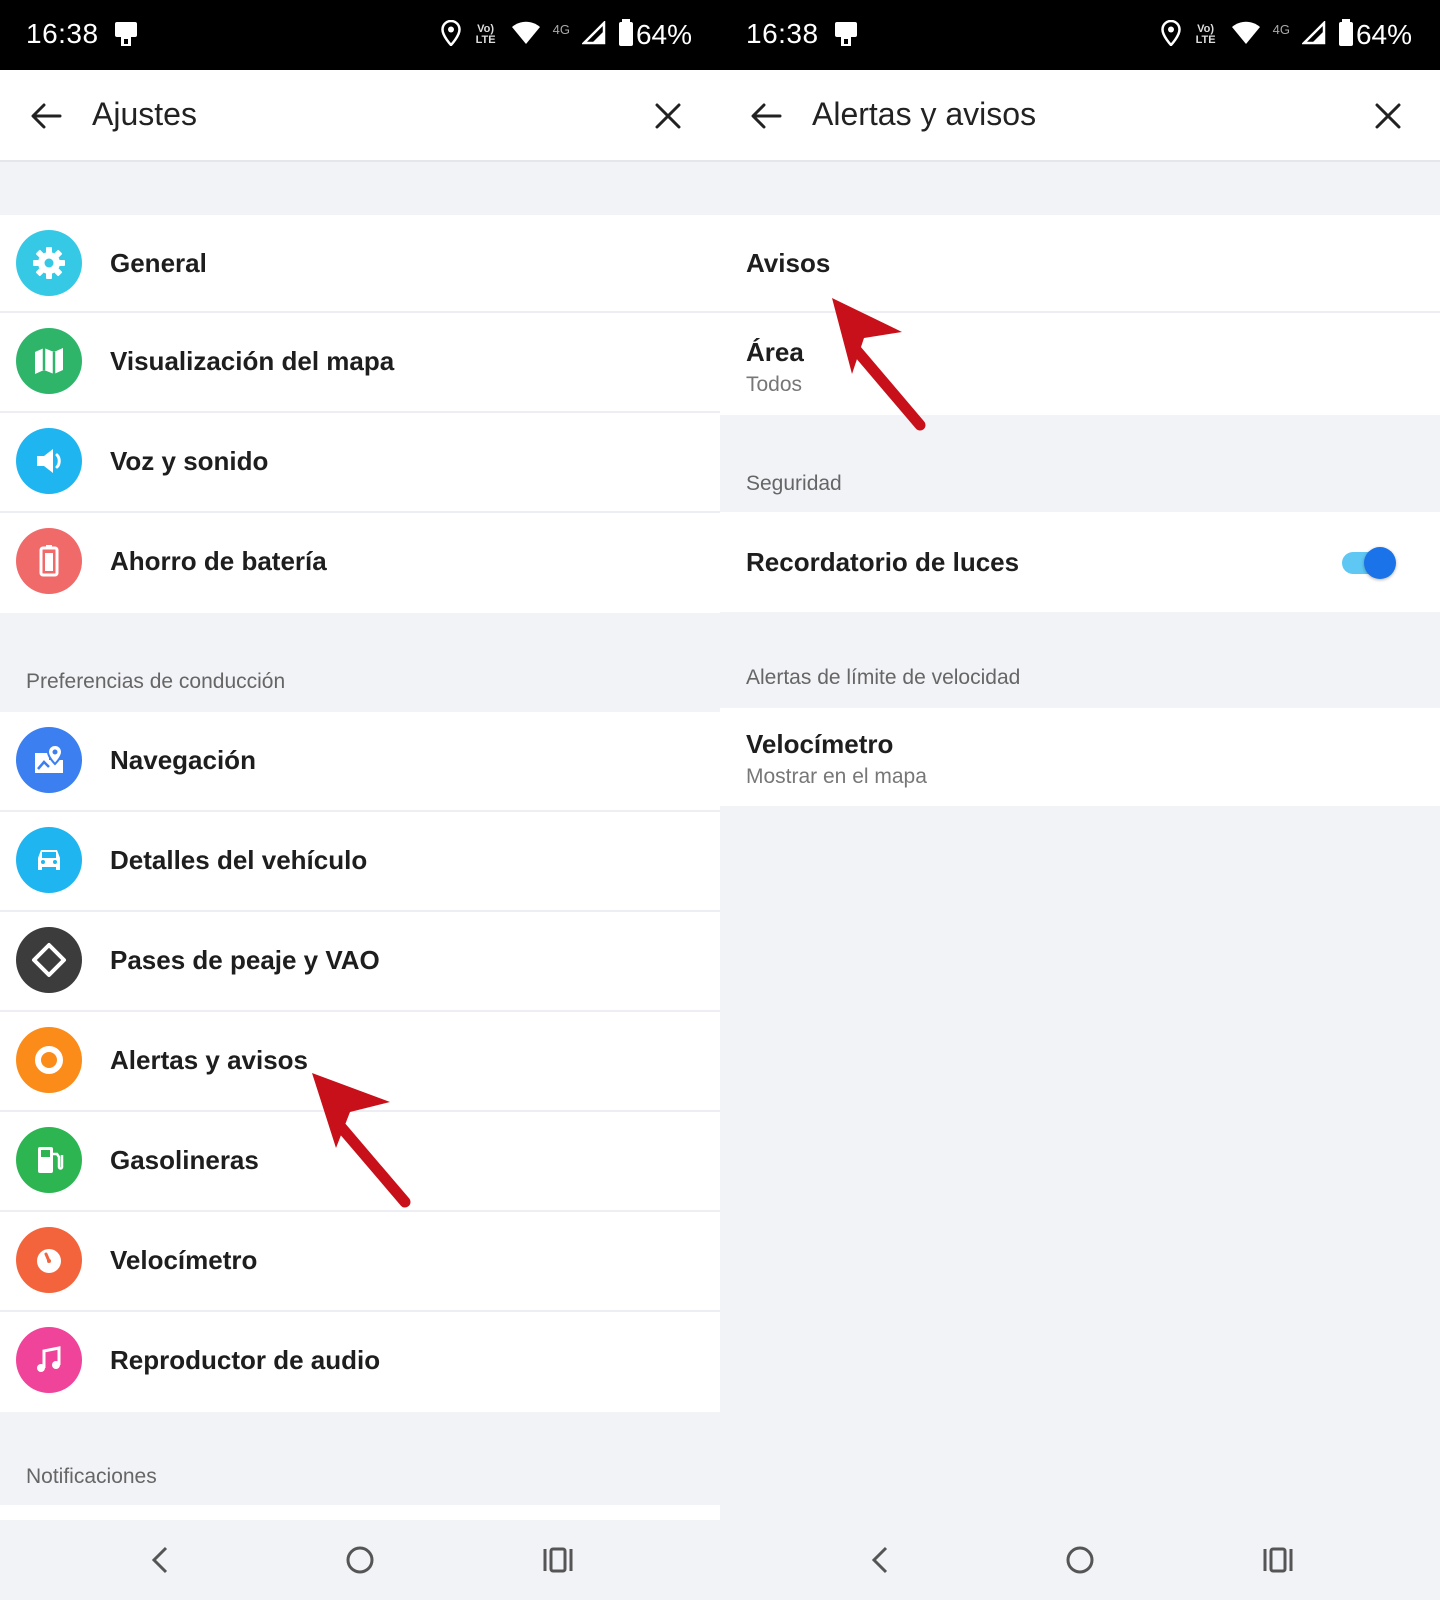 This screenshot has height=1600, width=1440. I want to click on lights-reminder-item: Recordatorio de luces, so click(1080, 562).